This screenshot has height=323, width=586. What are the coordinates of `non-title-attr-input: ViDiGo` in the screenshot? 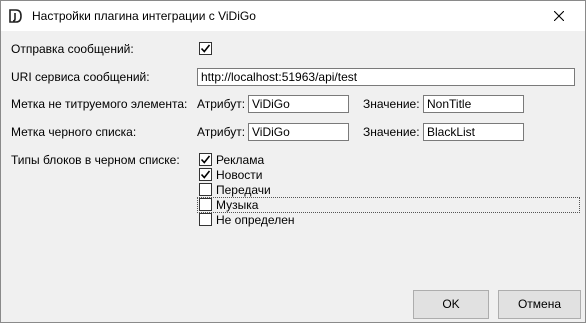 It's located at (298, 104).